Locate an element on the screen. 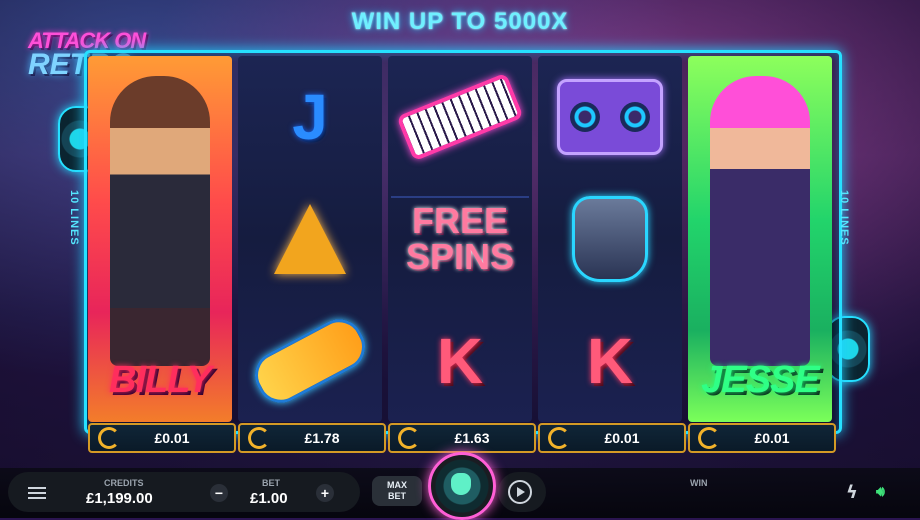  reel-2-win: £1.78 is located at coordinates (312, 438).